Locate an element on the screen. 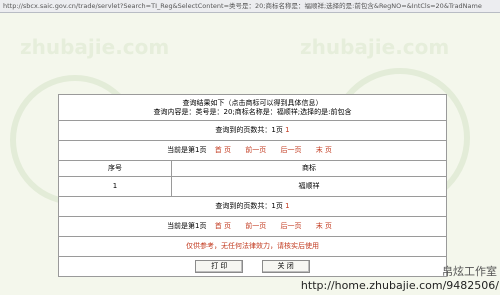 This screenshot has height=295, width=500. total-pages-value: 1 is located at coordinates (287, 130).